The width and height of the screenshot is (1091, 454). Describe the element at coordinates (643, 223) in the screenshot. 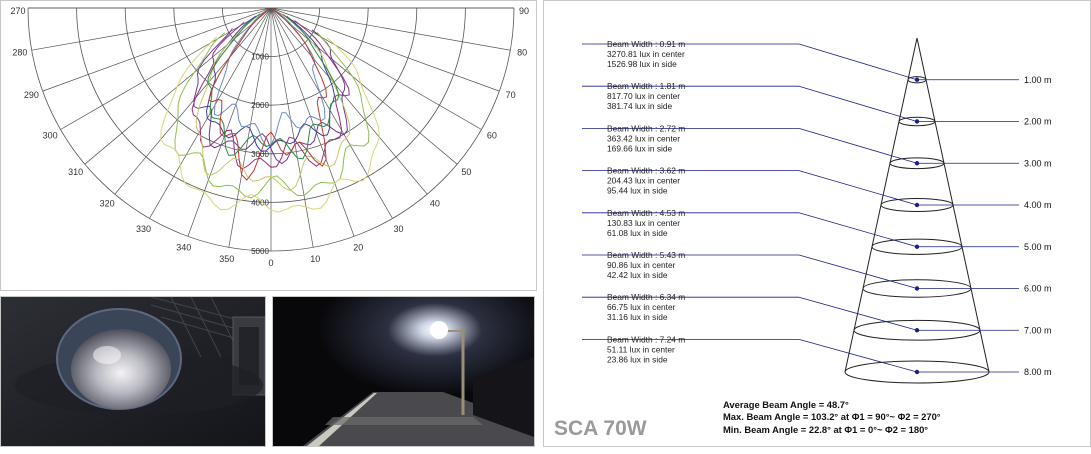

I see `lux-center-text: 130.83 lux in center` at that location.